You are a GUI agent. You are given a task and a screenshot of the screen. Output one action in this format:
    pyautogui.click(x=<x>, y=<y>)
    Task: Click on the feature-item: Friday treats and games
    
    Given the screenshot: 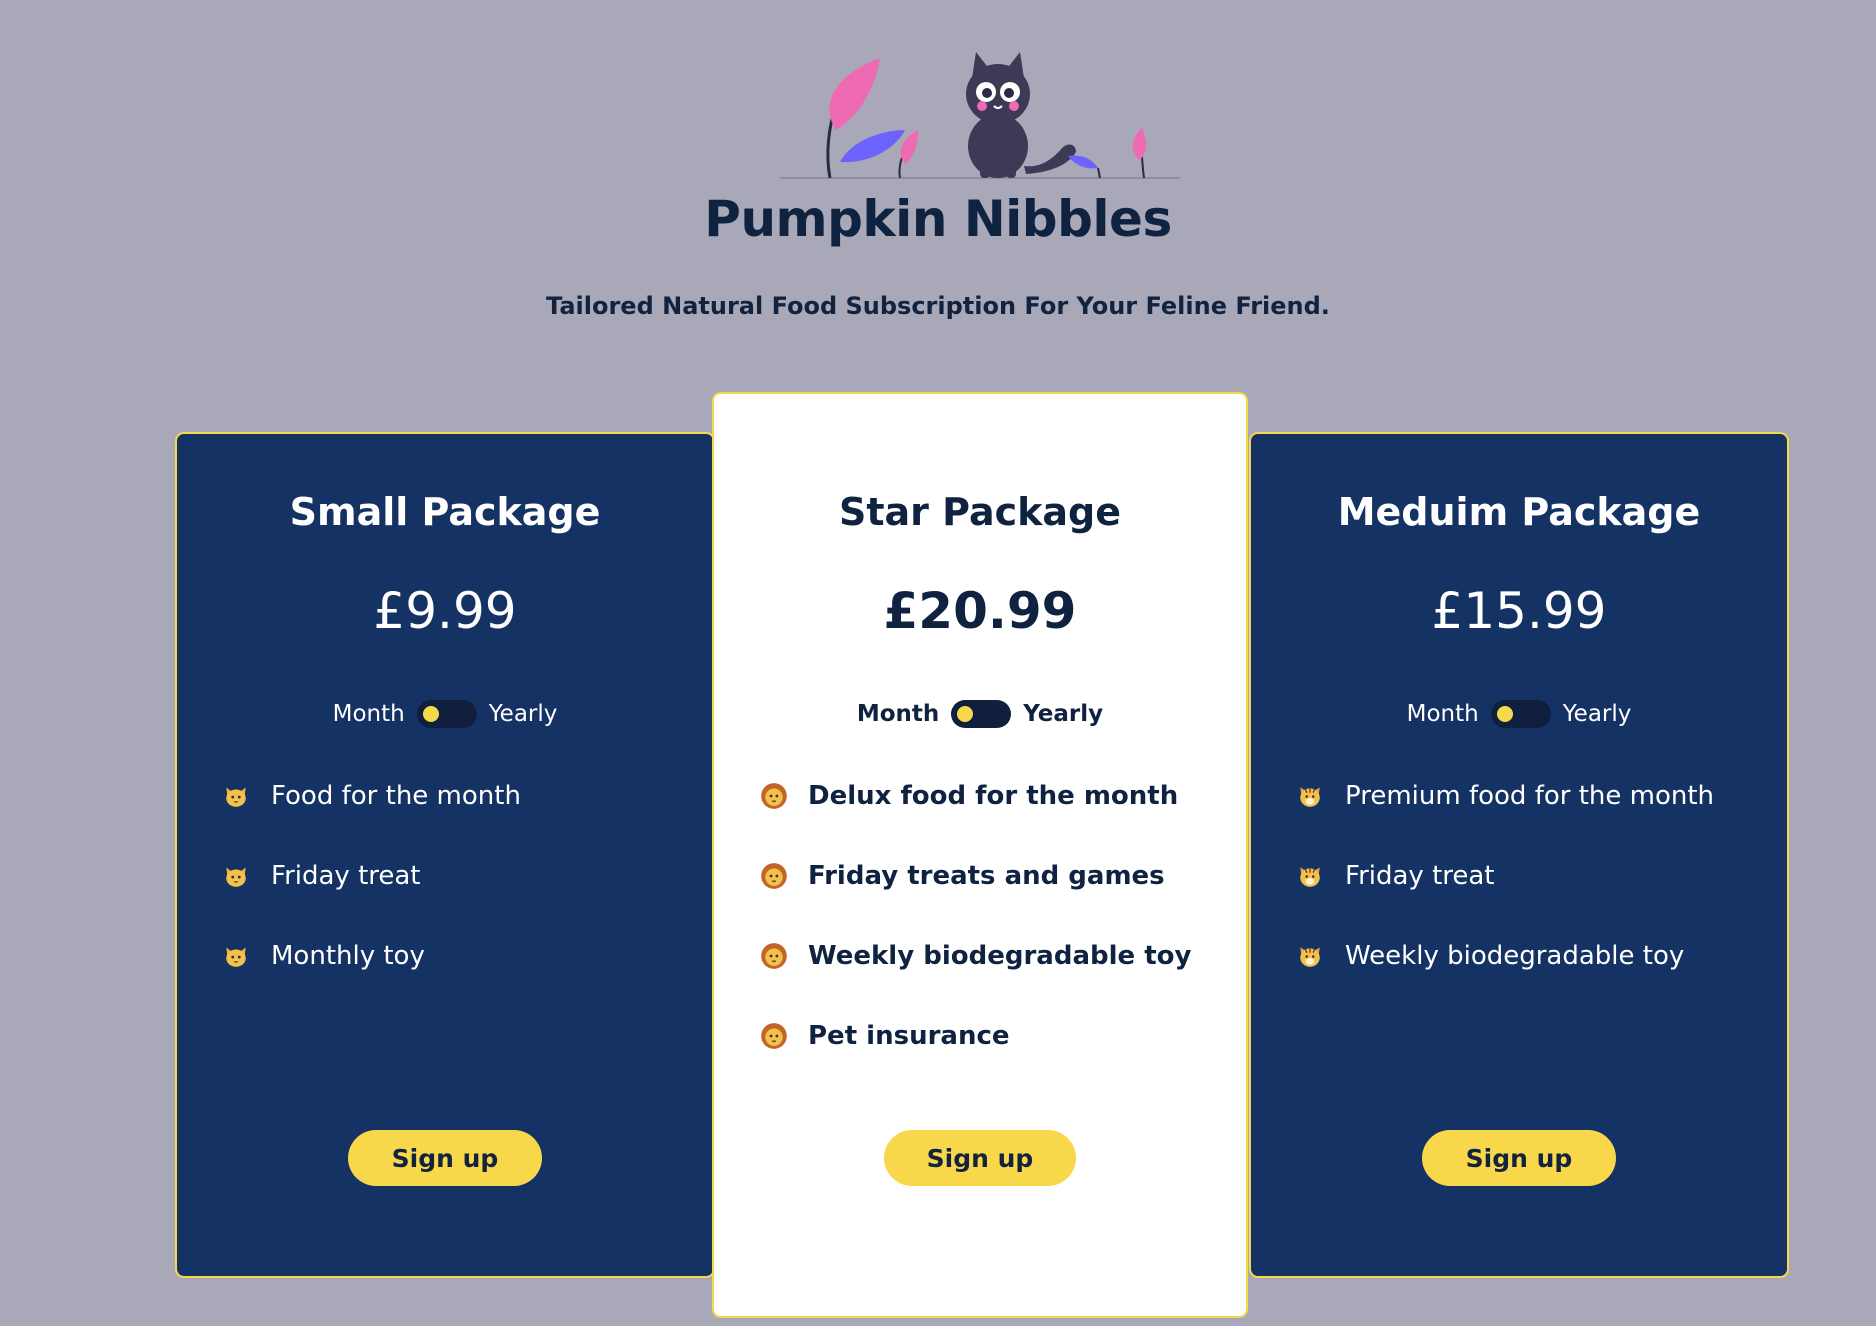 What is the action you would take?
    pyautogui.click(x=993, y=876)
    